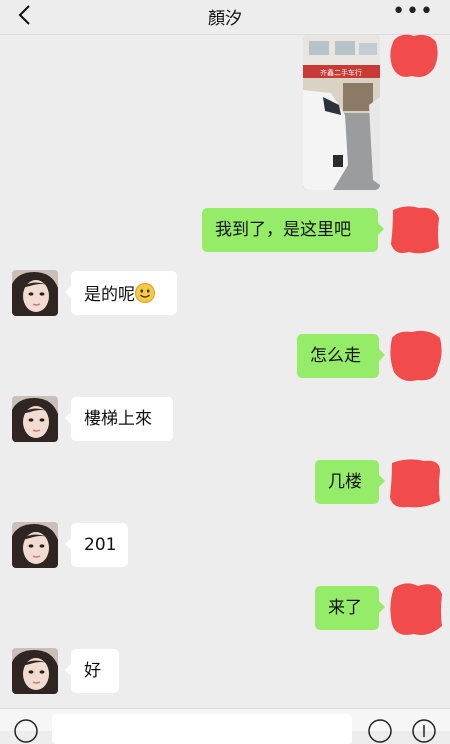  I want to click on more-dots-icon: •••, so click(413, 12).